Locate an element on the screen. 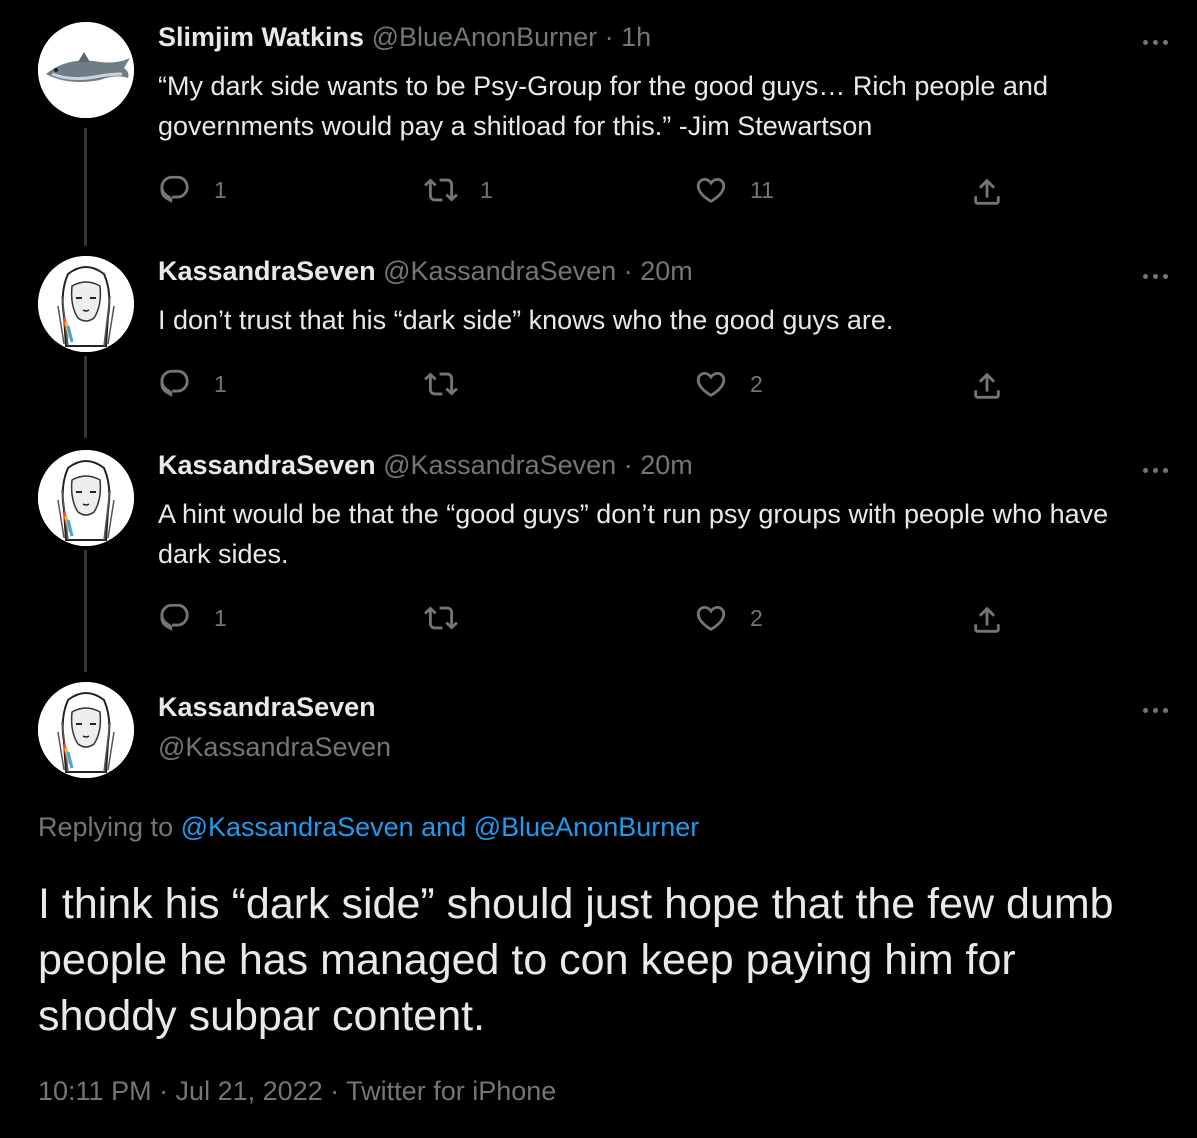 This screenshot has height=1138, width=1197. tweet-time: · 1h is located at coordinates (628, 37).